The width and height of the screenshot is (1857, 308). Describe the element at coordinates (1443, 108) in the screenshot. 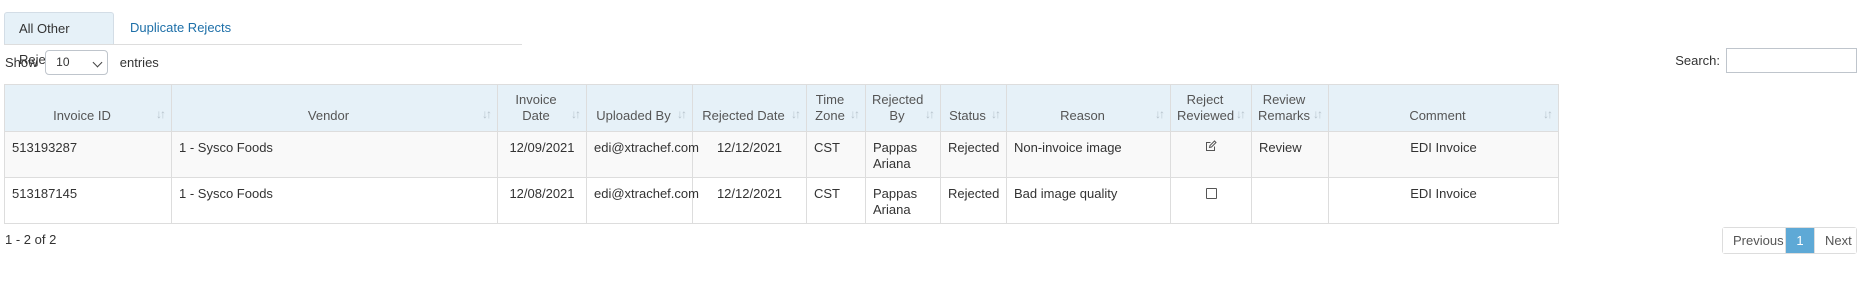

I see `col-header-comment: Comment ↓↑` at that location.